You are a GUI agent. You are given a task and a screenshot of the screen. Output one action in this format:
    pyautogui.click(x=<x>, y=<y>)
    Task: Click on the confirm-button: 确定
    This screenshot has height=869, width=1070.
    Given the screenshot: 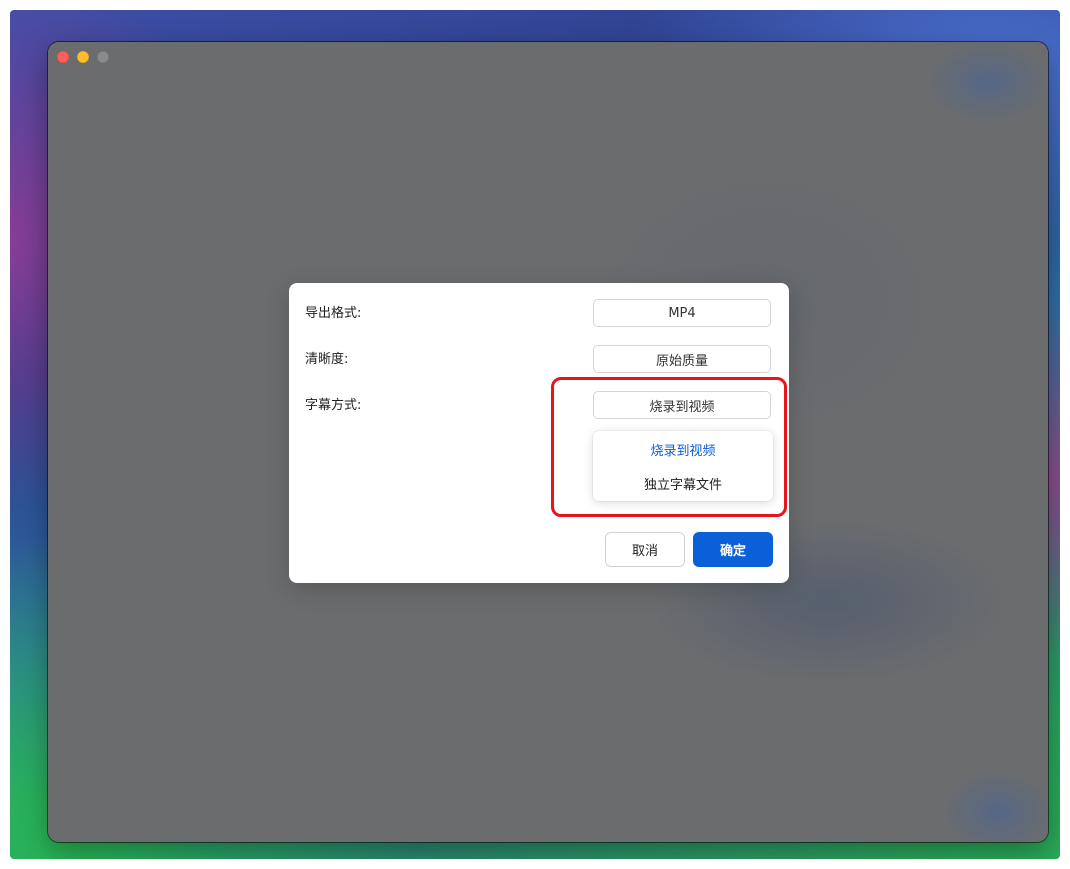 What is the action you would take?
    pyautogui.click(x=733, y=549)
    